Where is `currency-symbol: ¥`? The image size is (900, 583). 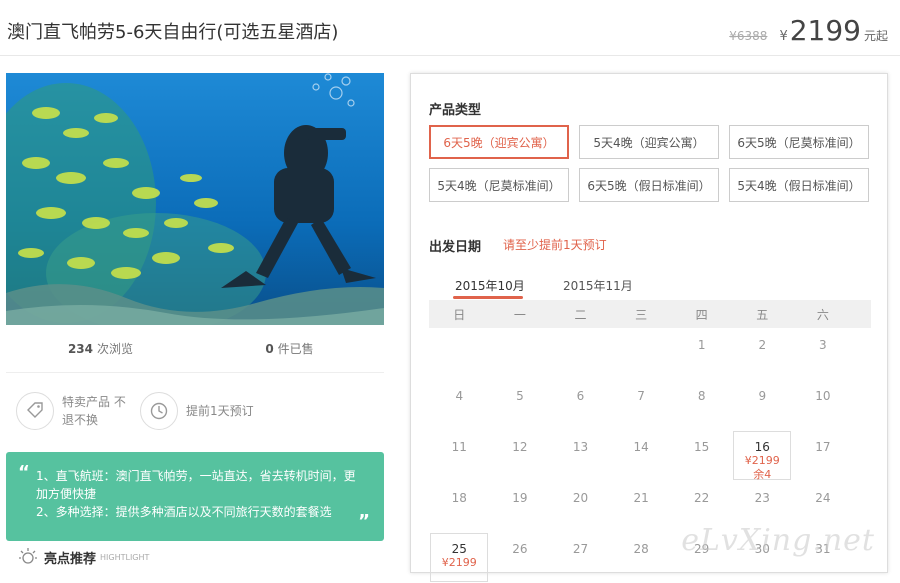 currency-symbol: ¥ is located at coordinates (783, 36).